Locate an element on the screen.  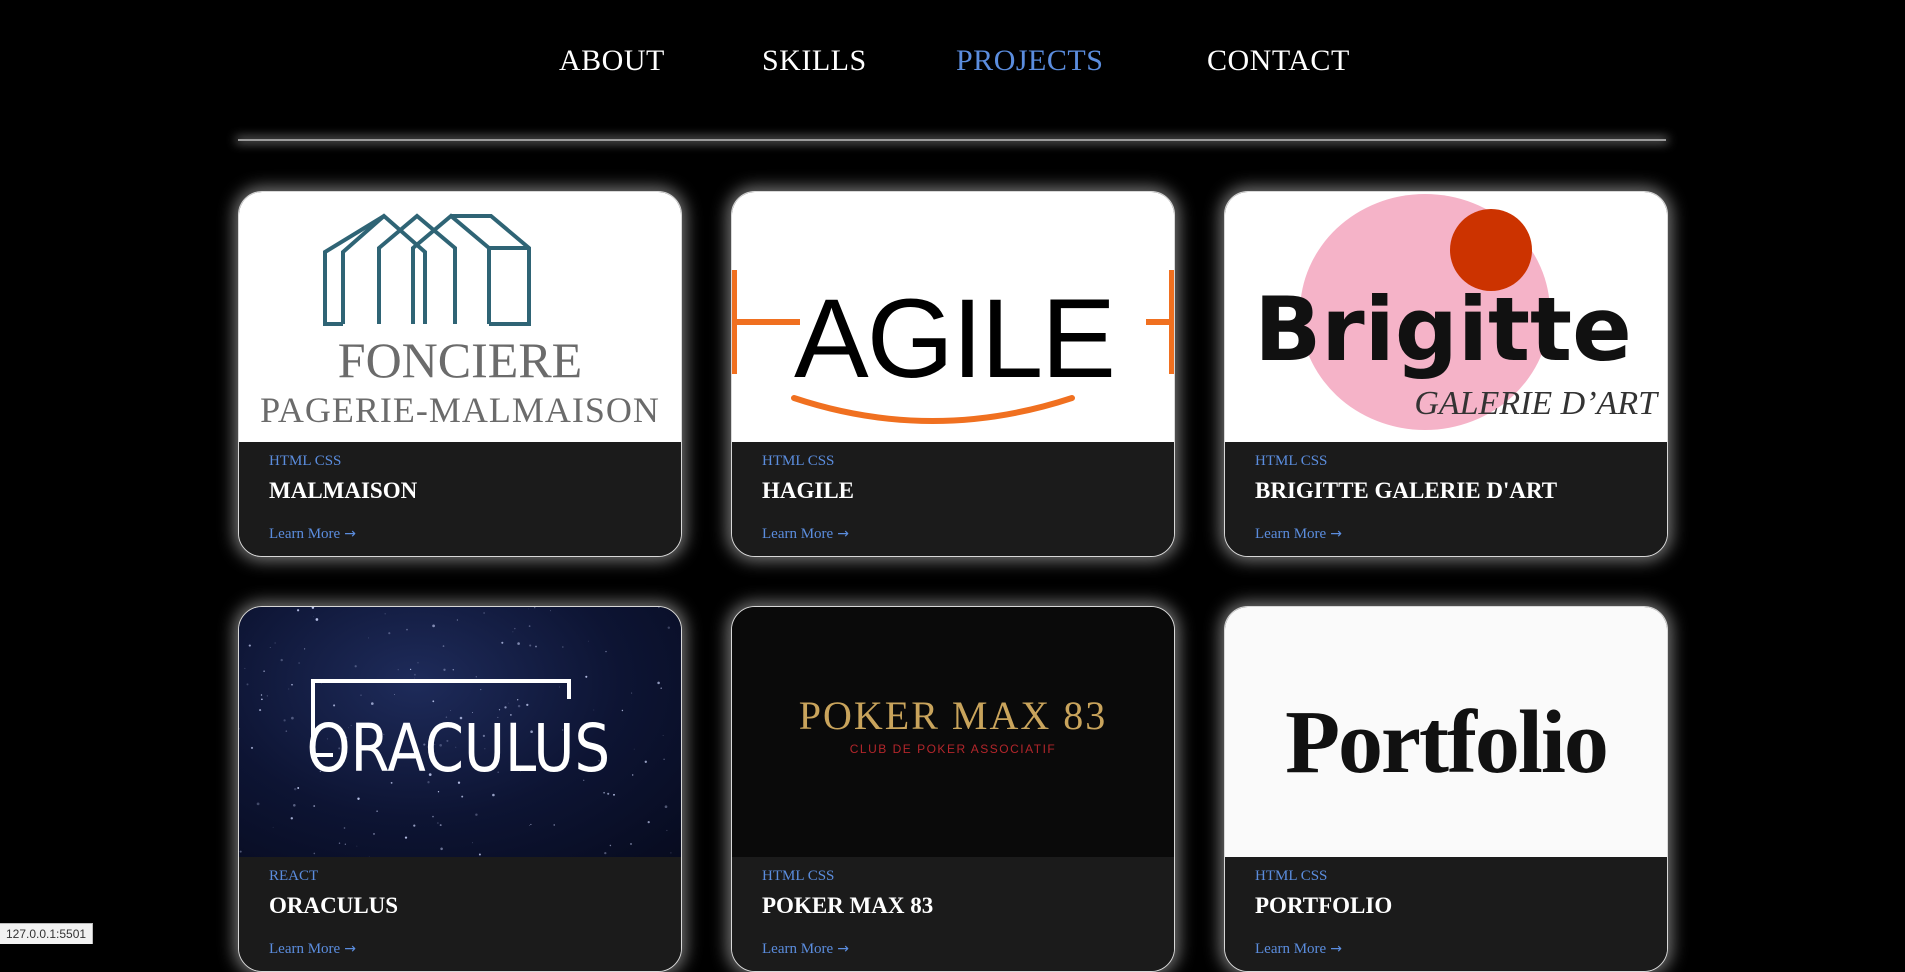
nav-about-link: ABOUT is located at coordinates (612, 61).